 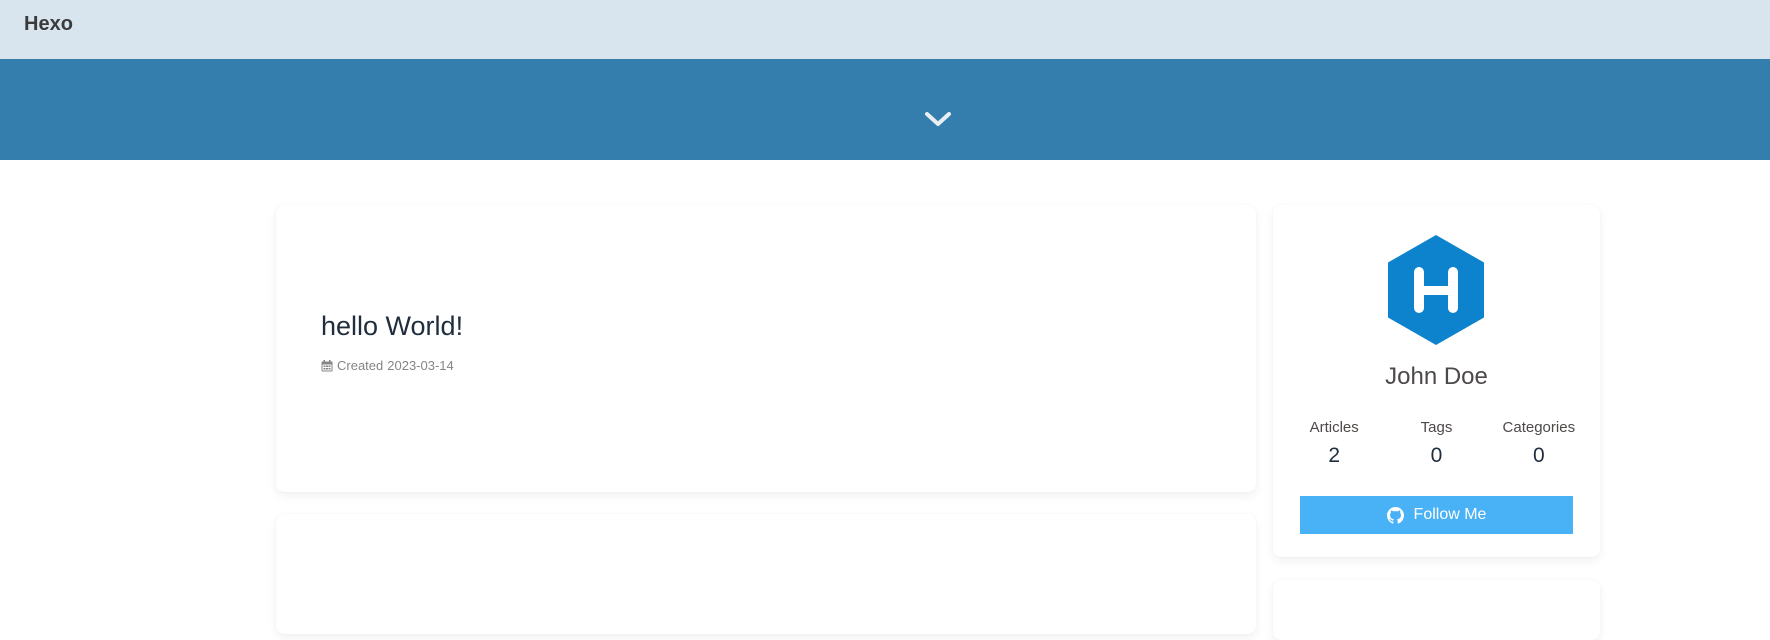 I want to click on top-navbar: Hexo, so click(x=885, y=29).